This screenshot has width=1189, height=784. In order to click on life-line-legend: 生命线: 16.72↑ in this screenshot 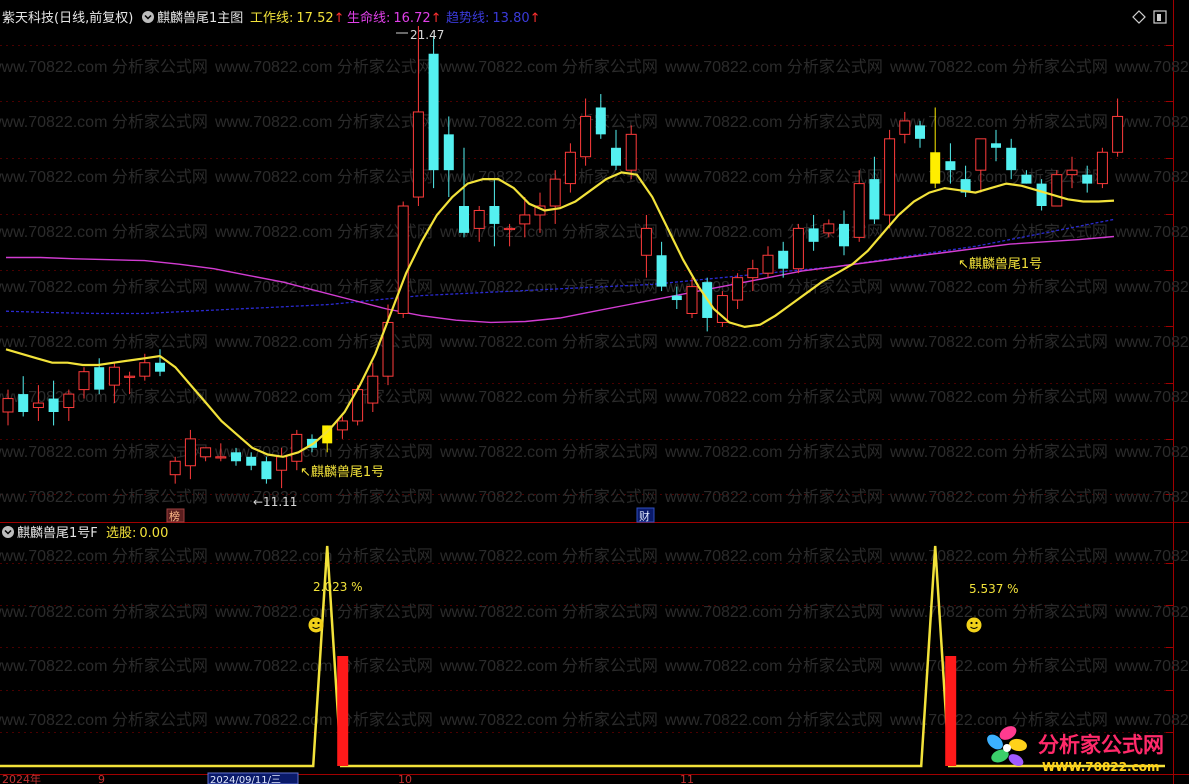, I will do `click(394, 18)`.